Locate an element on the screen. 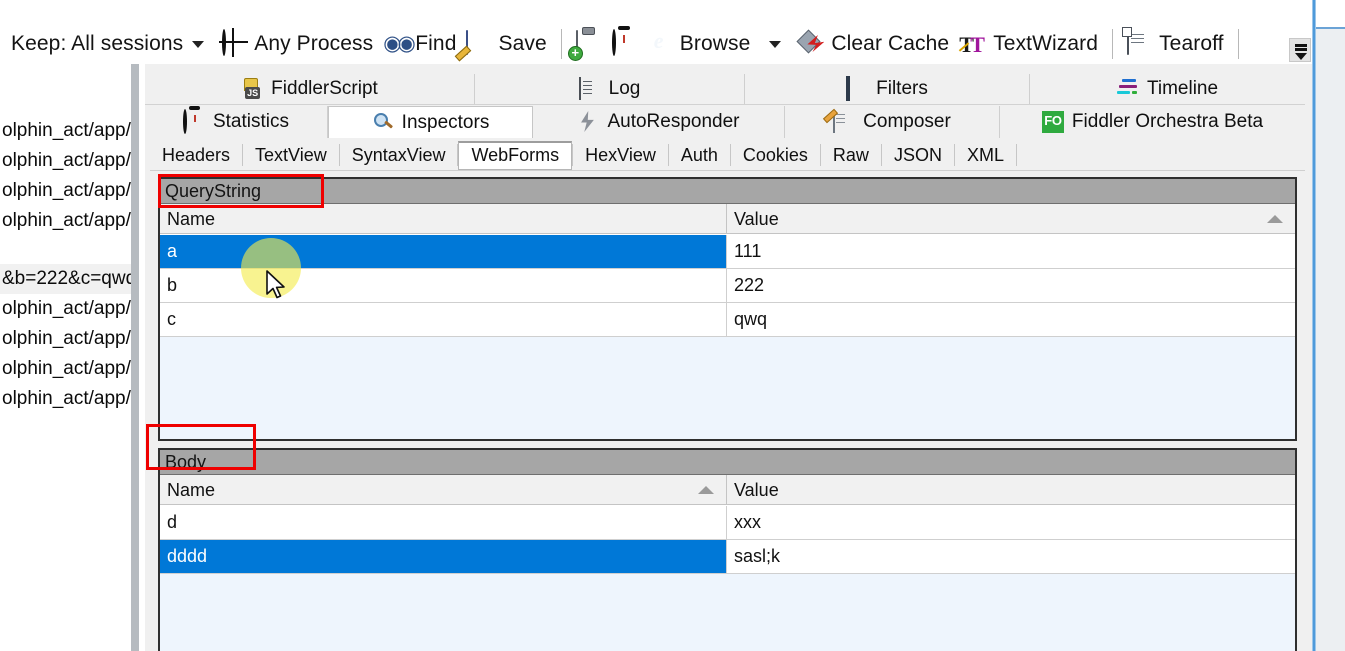 The height and width of the screenshot is (651, 1345). sub-tab-syntaxview: SyntaxView is located at coordinates (399, 155).